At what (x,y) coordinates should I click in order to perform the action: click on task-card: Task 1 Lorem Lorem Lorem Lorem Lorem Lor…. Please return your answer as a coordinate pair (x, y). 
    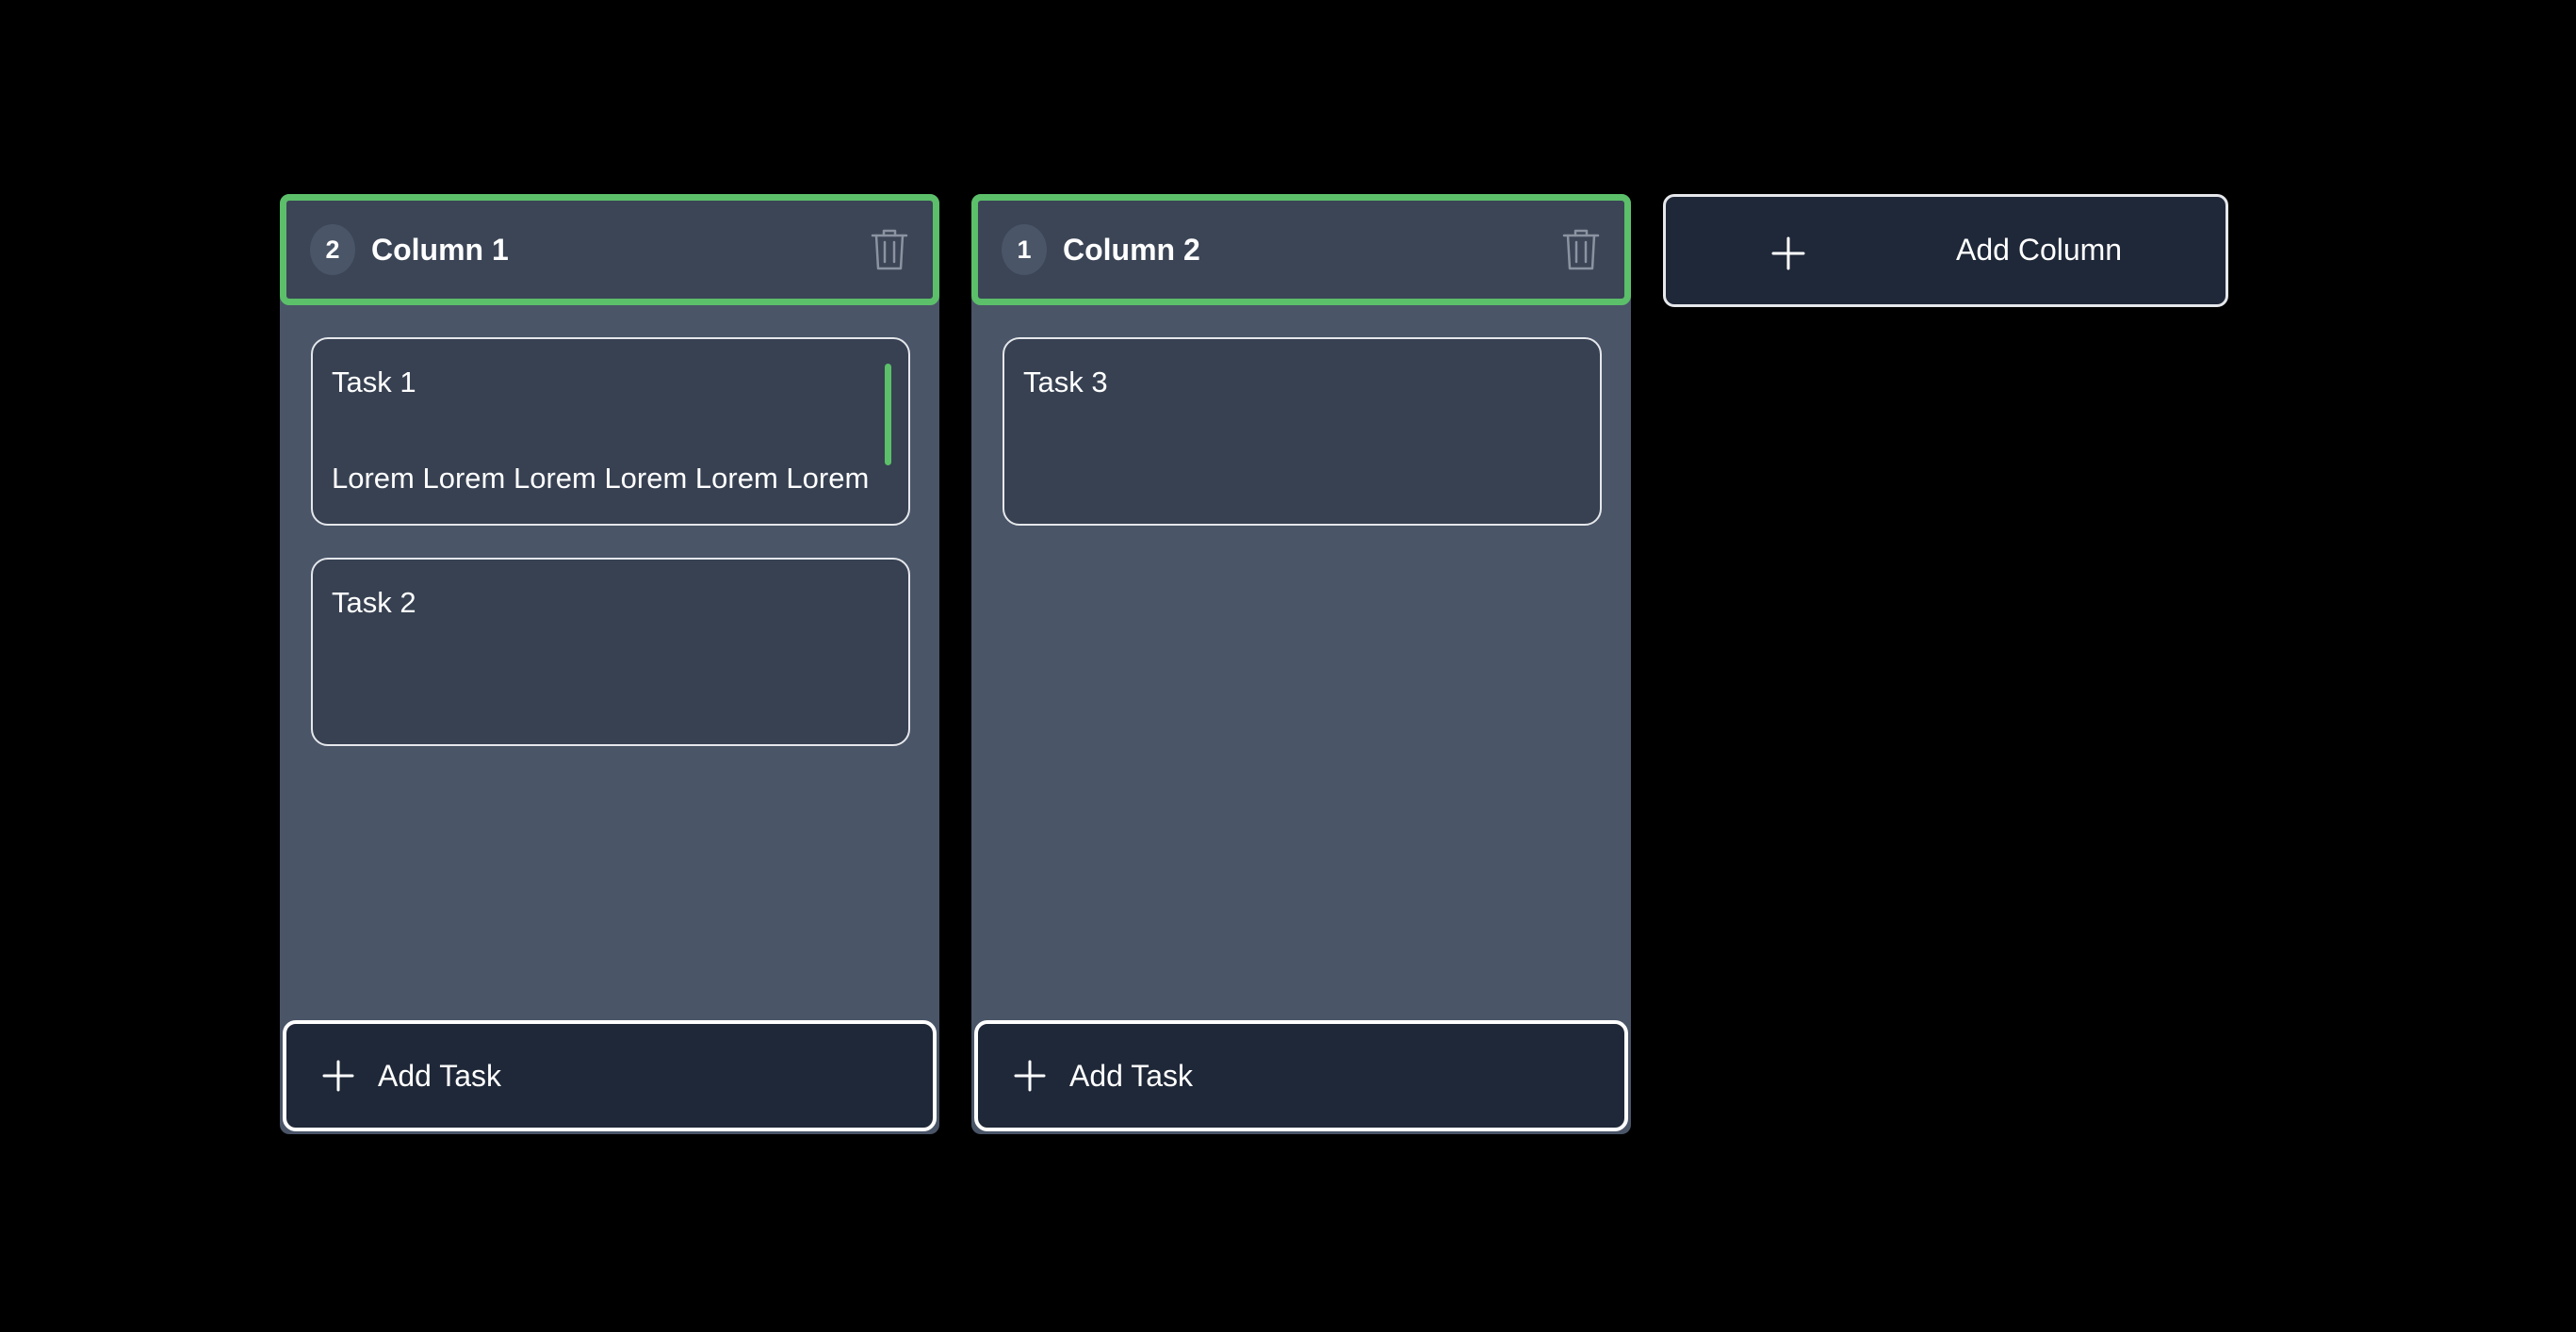
    Looking at the image, I should click on (610, 431).